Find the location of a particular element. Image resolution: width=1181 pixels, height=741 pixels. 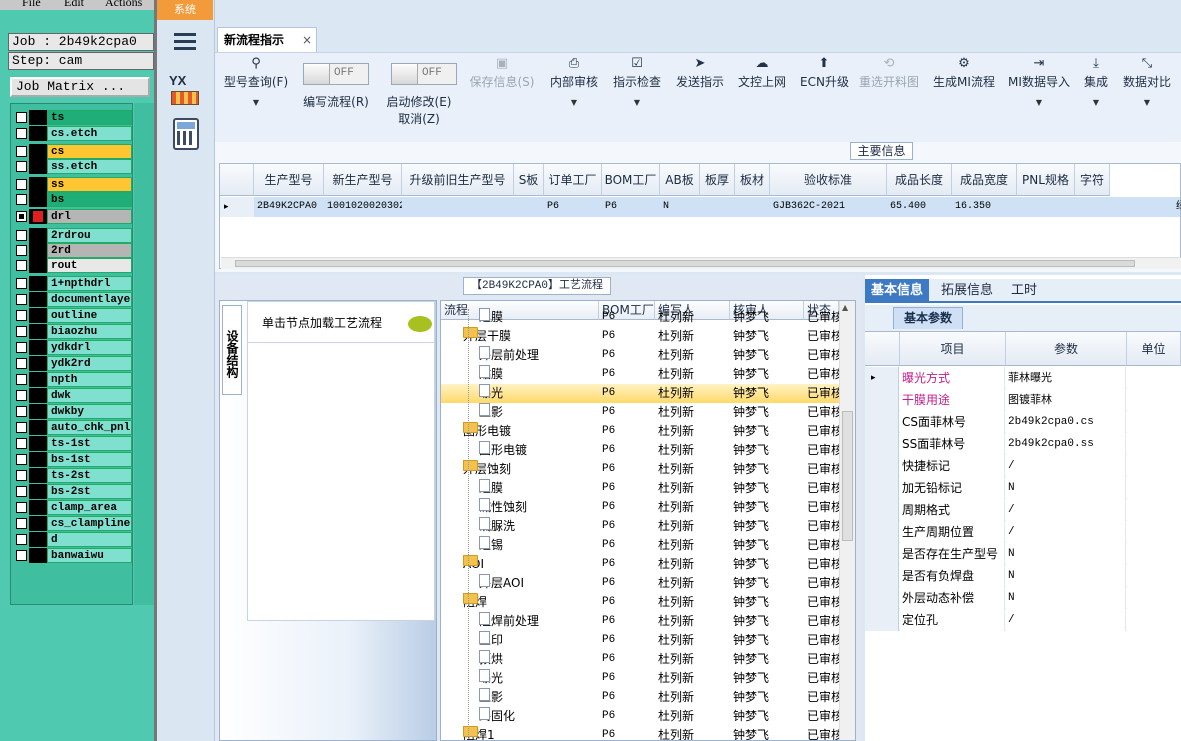

param-row: 周期格式 / is located at coordinates (1023, 510).